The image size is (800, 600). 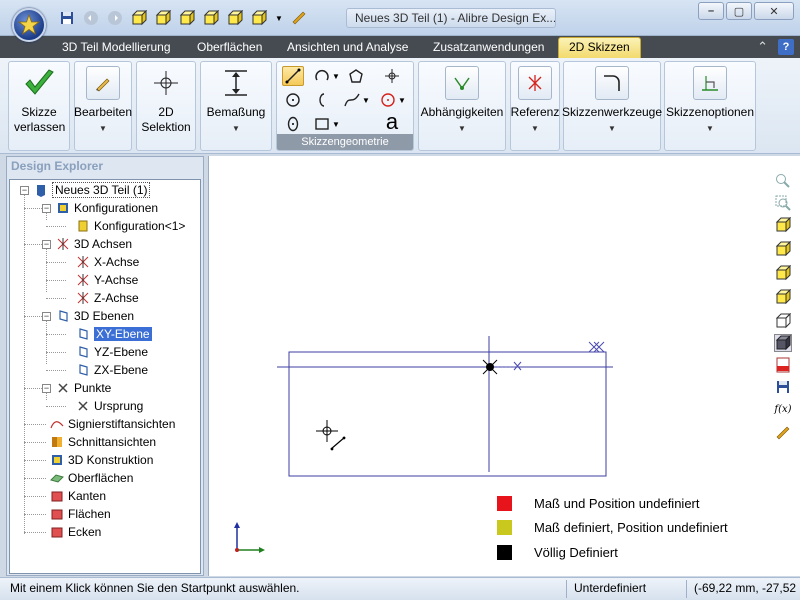 I want to click on edit-label: Bearbeiten, so click(x=103, y=112).